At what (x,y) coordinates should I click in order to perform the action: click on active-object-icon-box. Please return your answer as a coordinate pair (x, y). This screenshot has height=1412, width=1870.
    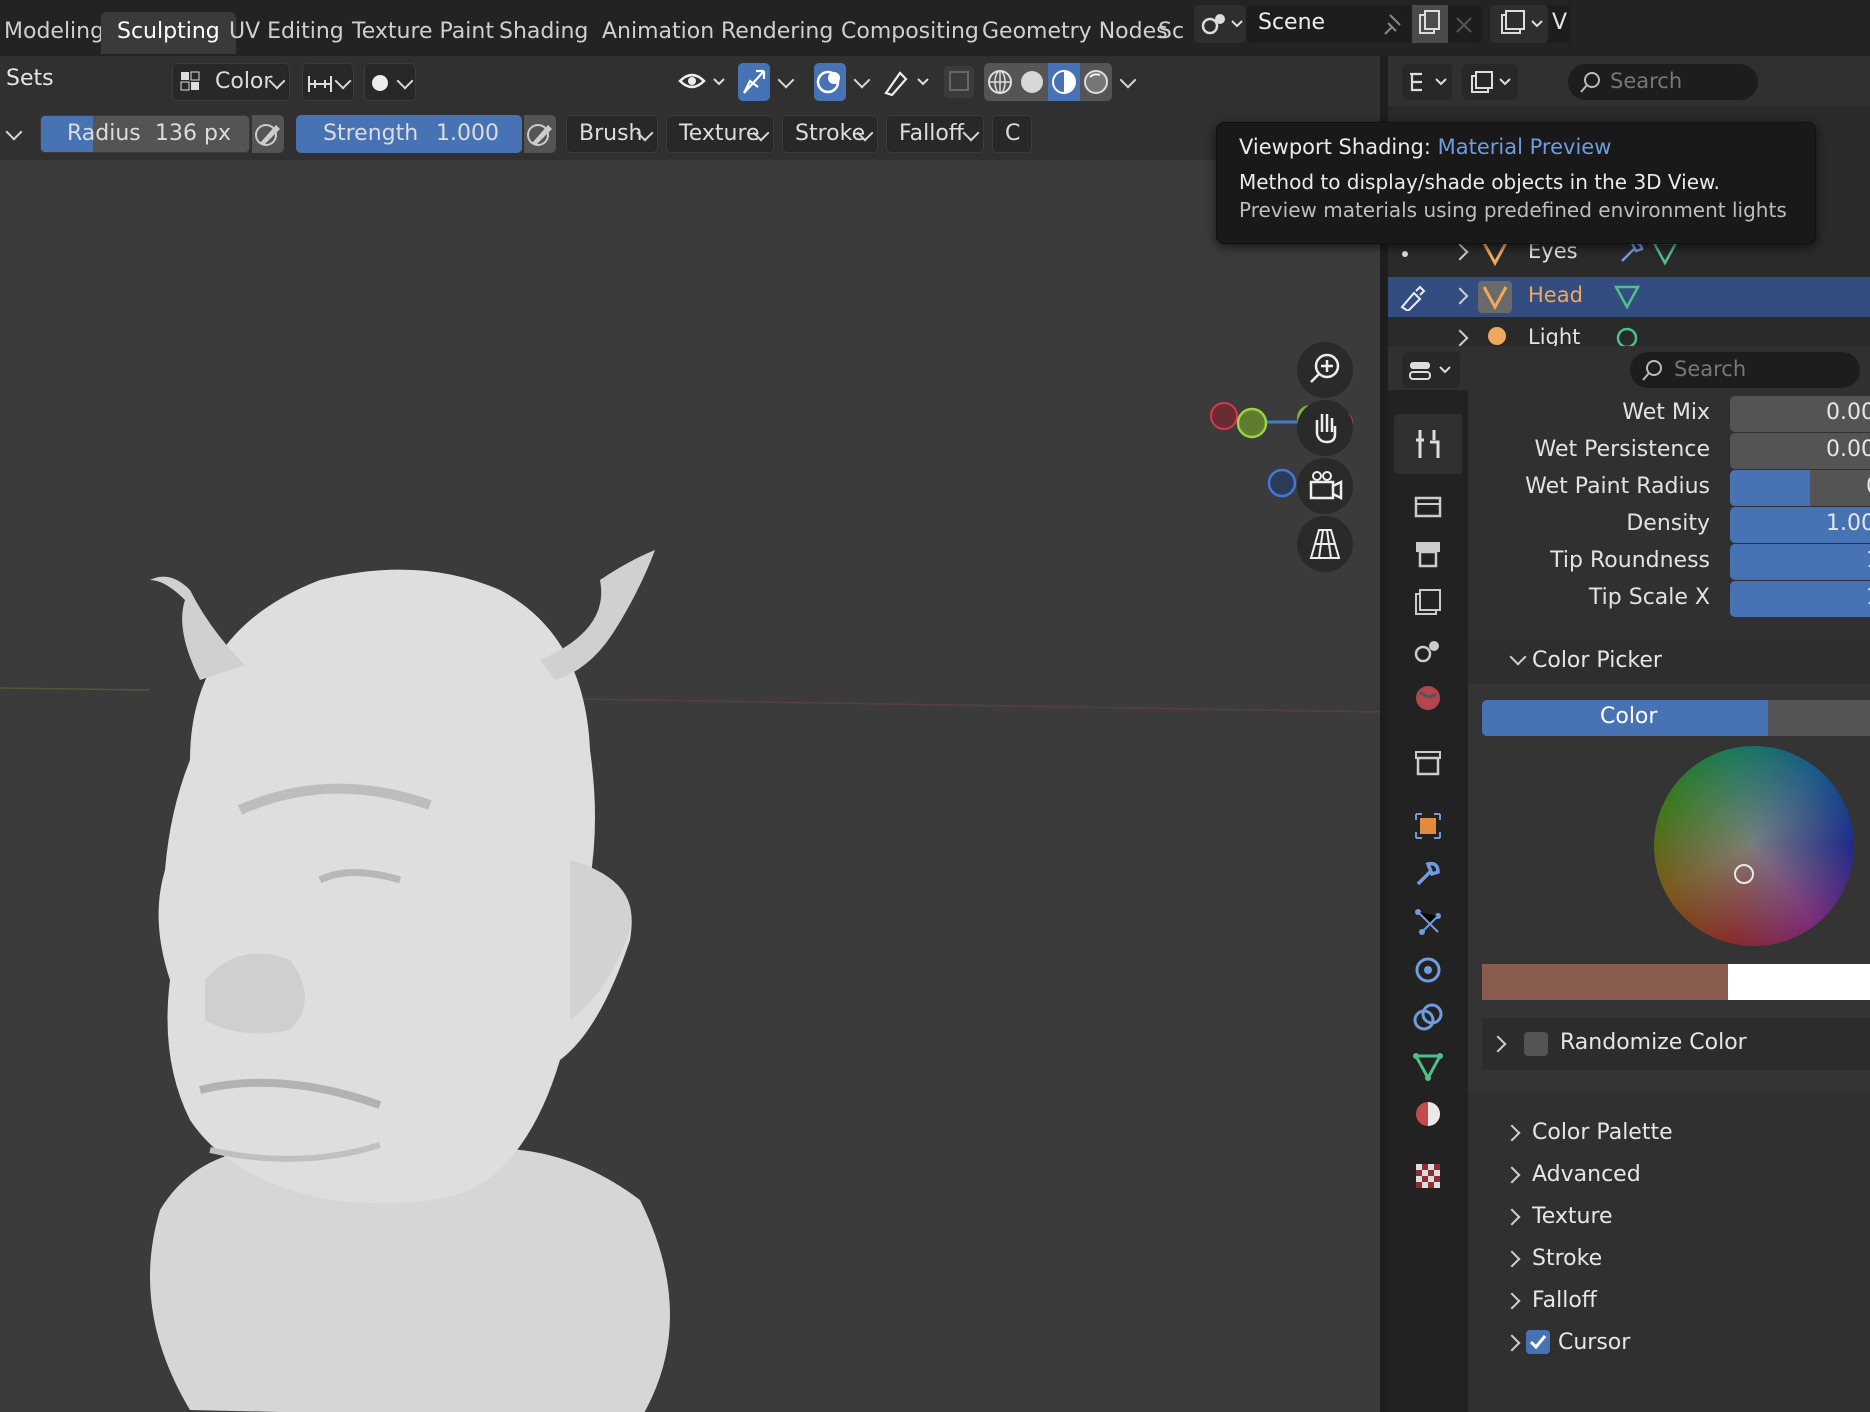
    Looking at the image, I should click on (1495, 297).